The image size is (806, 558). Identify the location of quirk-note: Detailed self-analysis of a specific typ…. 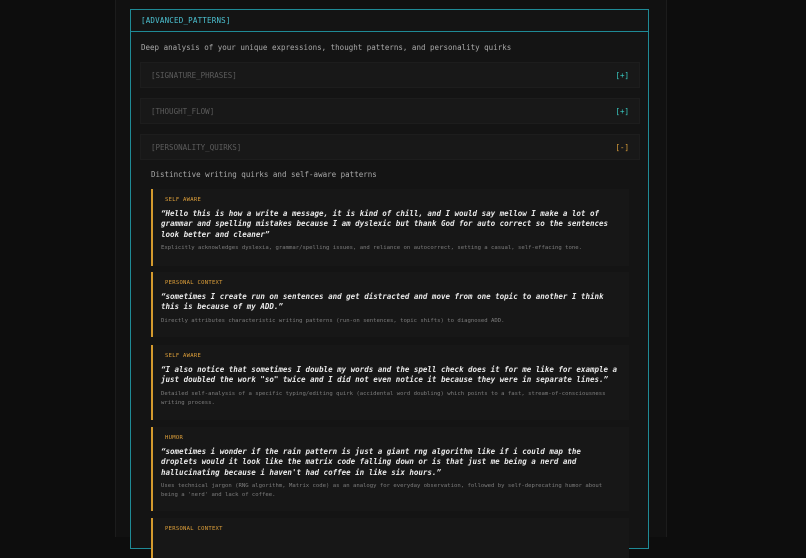
(383, 398).